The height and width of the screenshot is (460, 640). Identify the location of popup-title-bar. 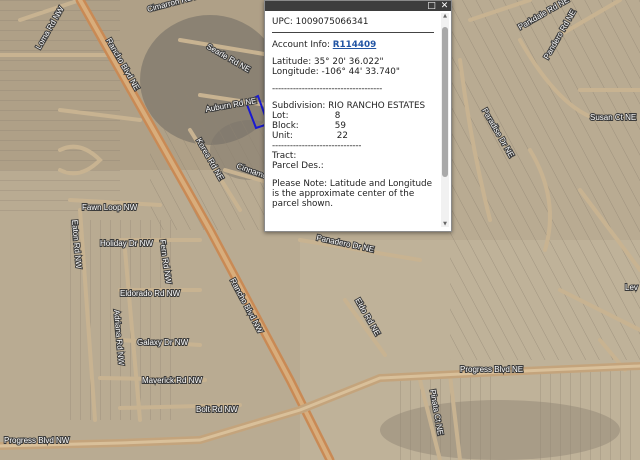
(358, 6).